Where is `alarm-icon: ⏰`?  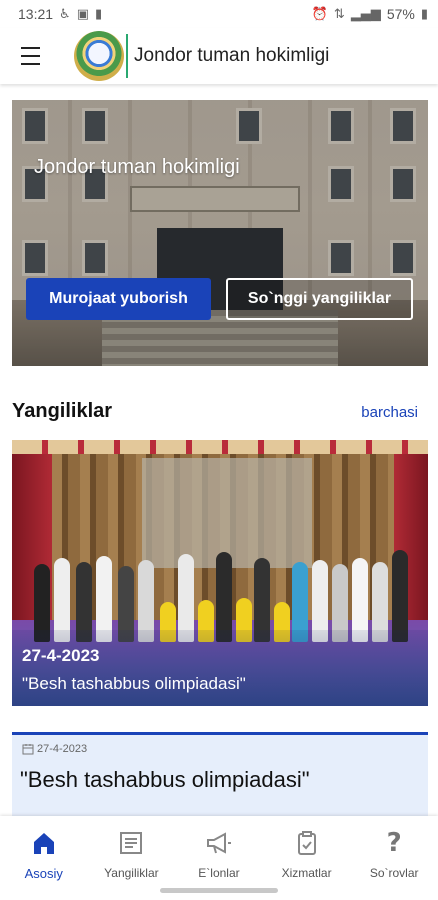 alarm-icon: ⏰ is located at coordinates (319, 14).